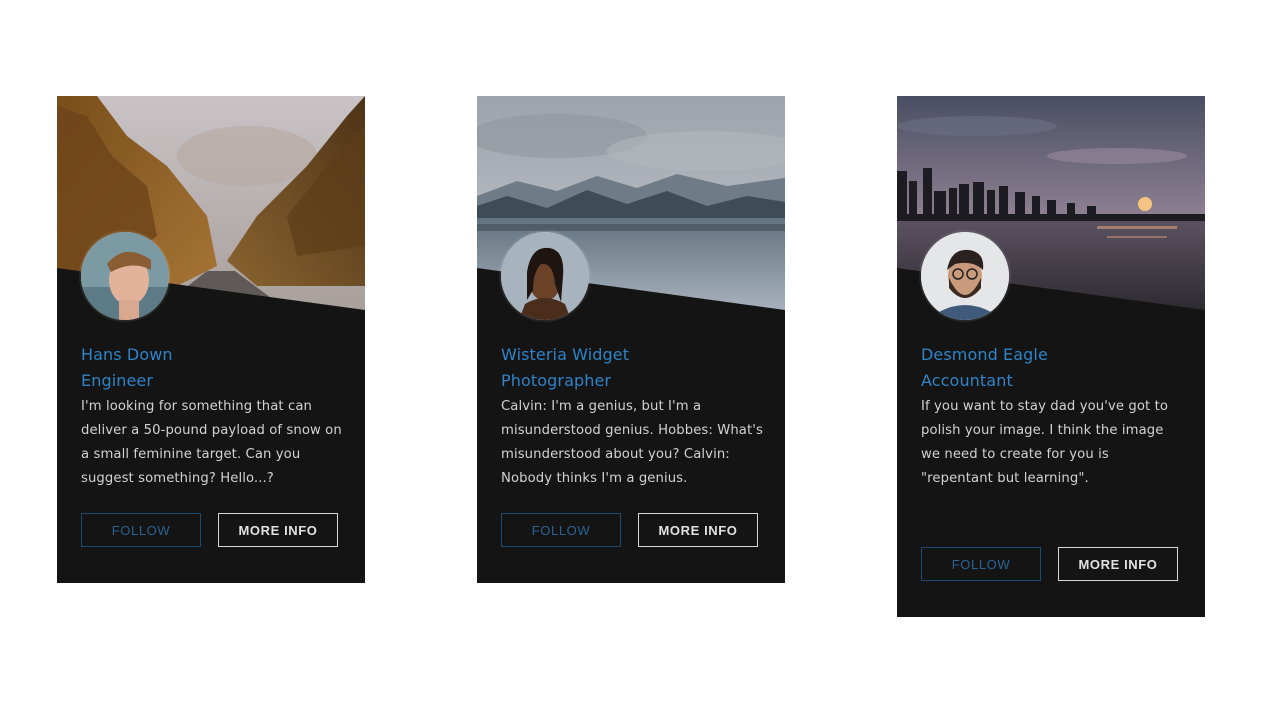 The width and height of the screenshot is (1280, 720). I want to click on profile-role: Engineer, so click(117, 380).